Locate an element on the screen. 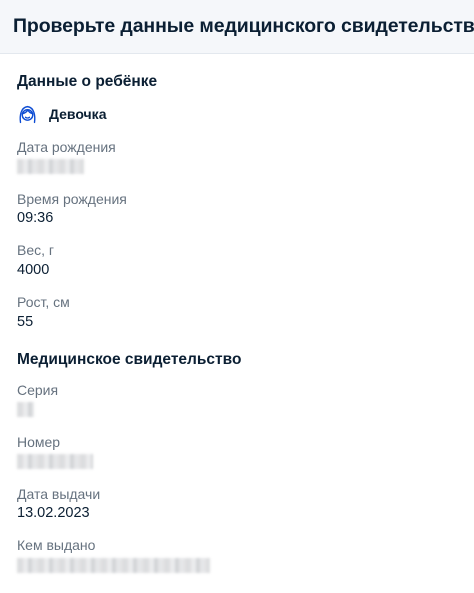 This screenshot has width=474, height=593. weight-label: Вес, г is located at coordinates (36, 250).